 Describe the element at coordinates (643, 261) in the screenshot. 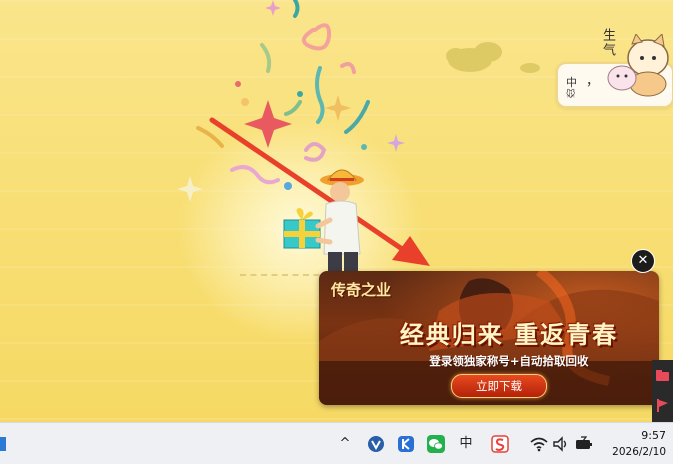

I see `ad-close-button: ✕` at that location.